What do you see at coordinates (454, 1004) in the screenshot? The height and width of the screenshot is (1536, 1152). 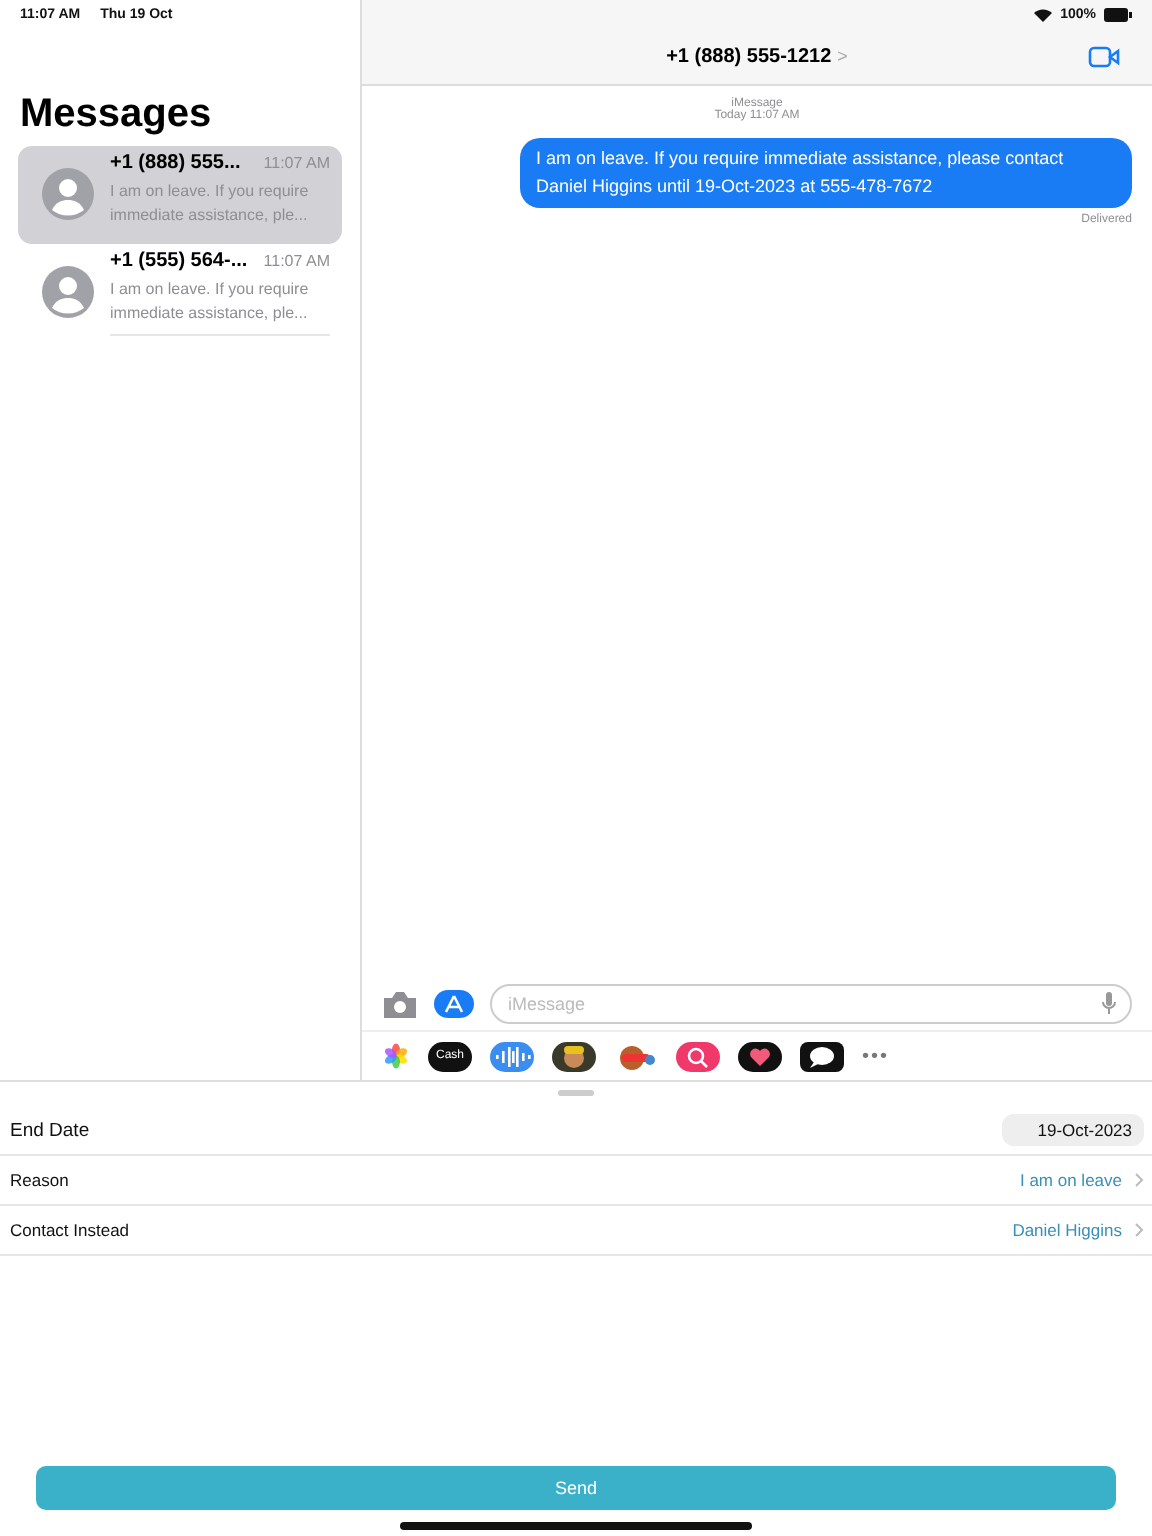 I see `app-store-icon` at bounding box center [454, 1004].